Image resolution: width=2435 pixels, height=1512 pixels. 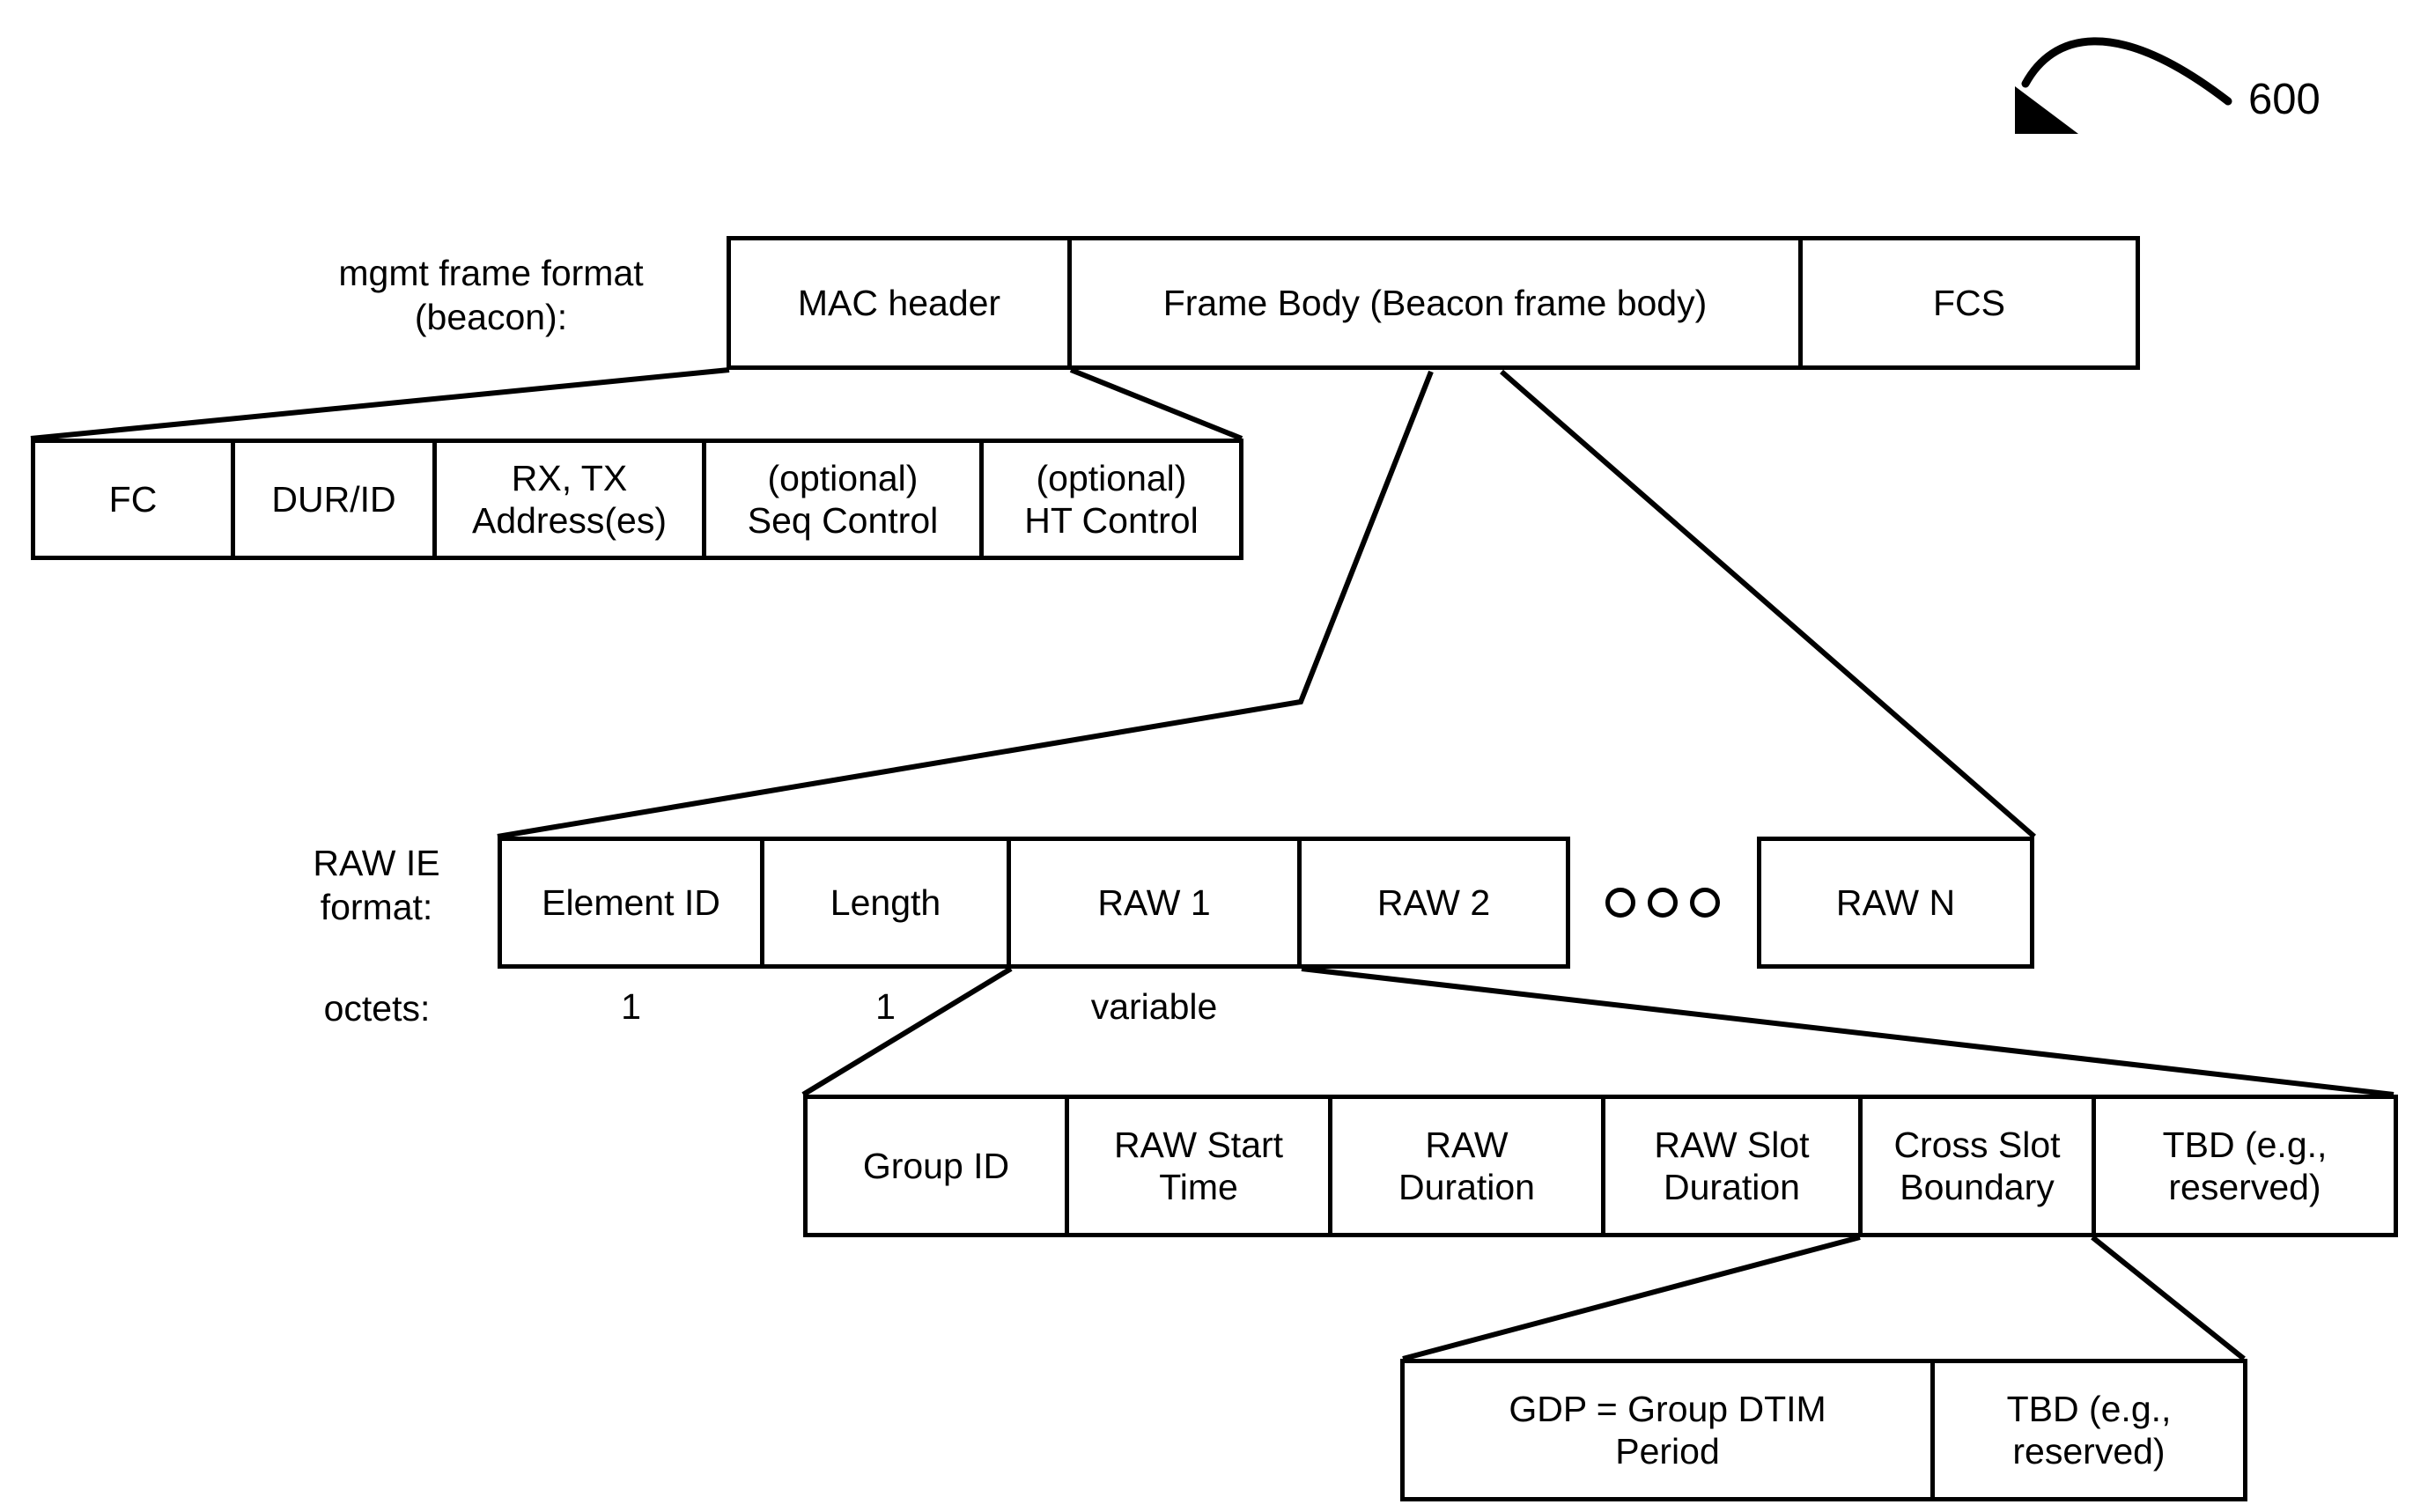 What do you see at coordinates (1977, 1166) in the screenshot?
I see `field-cross-slot-boundary: Cross Slot Boundary` at bounding box center [1977, 1166].